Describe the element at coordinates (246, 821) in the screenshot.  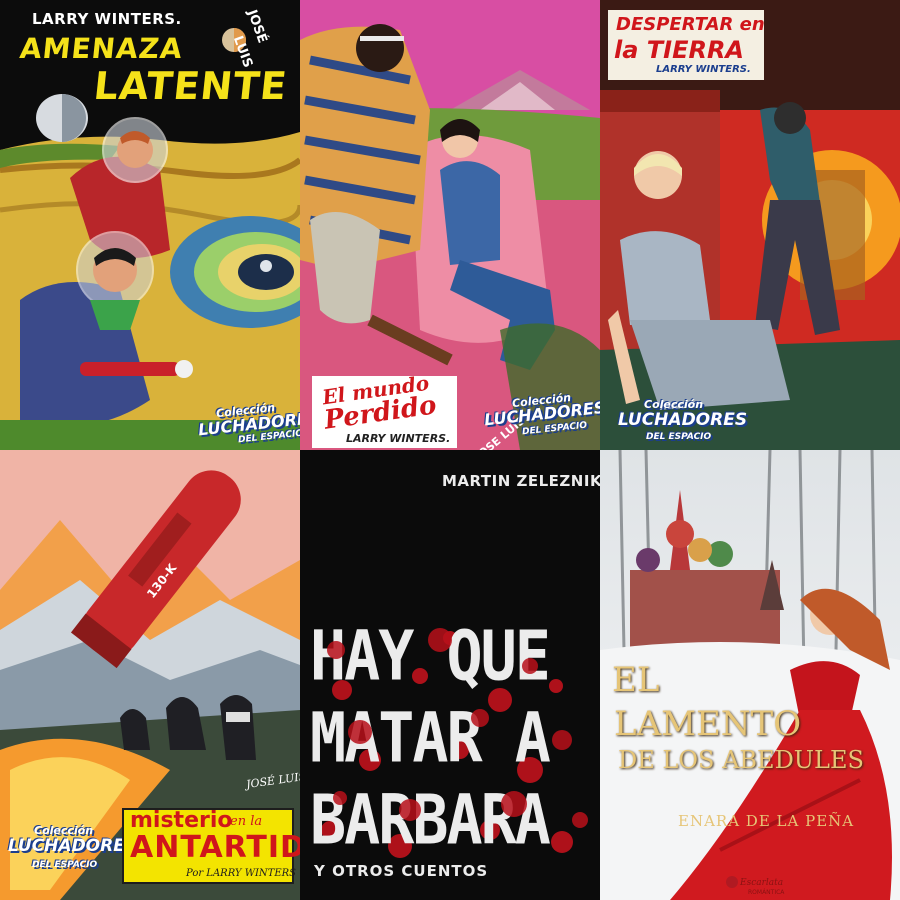
I see `cover-title-connector: en la` at that location.